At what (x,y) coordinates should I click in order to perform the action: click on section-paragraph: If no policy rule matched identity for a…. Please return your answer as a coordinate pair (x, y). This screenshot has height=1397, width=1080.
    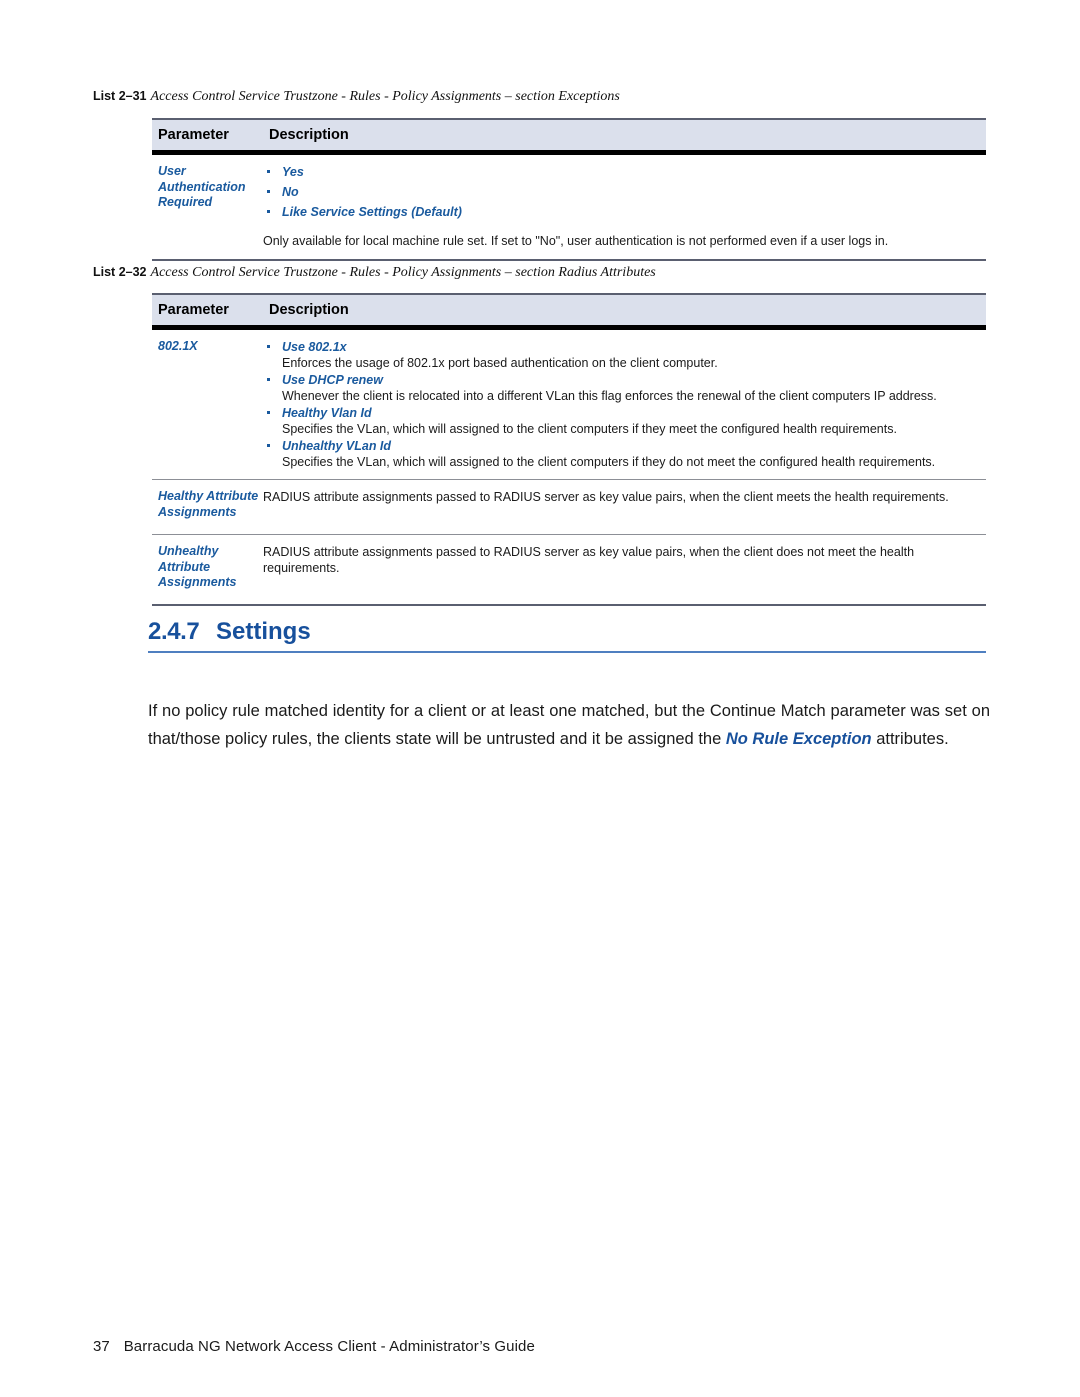
    Looking at the image, I should click on (569, 725).